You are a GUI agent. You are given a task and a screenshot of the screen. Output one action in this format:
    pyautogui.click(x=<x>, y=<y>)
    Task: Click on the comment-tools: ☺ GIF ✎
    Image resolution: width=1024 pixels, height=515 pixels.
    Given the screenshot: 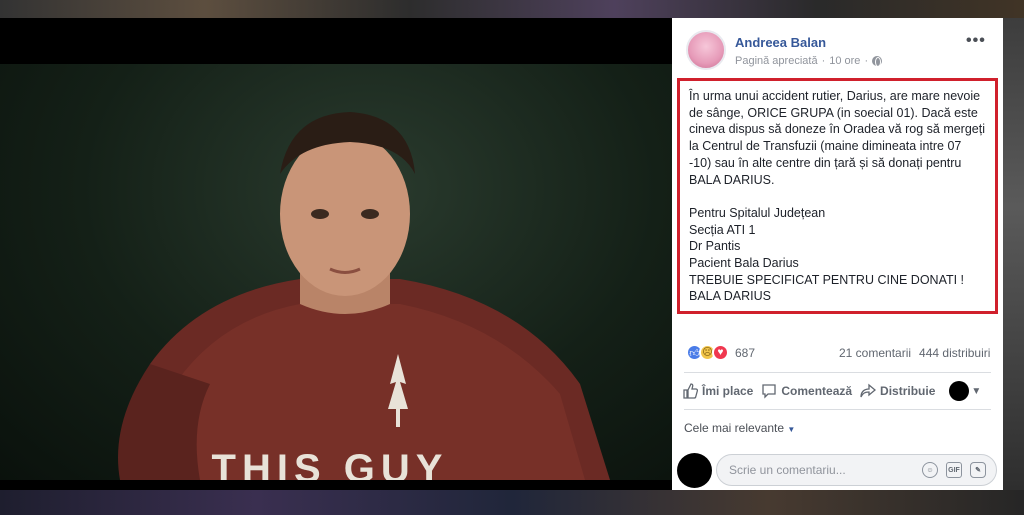 What is the action you would take?
    pyautogui.click(x=954, y=470)
    